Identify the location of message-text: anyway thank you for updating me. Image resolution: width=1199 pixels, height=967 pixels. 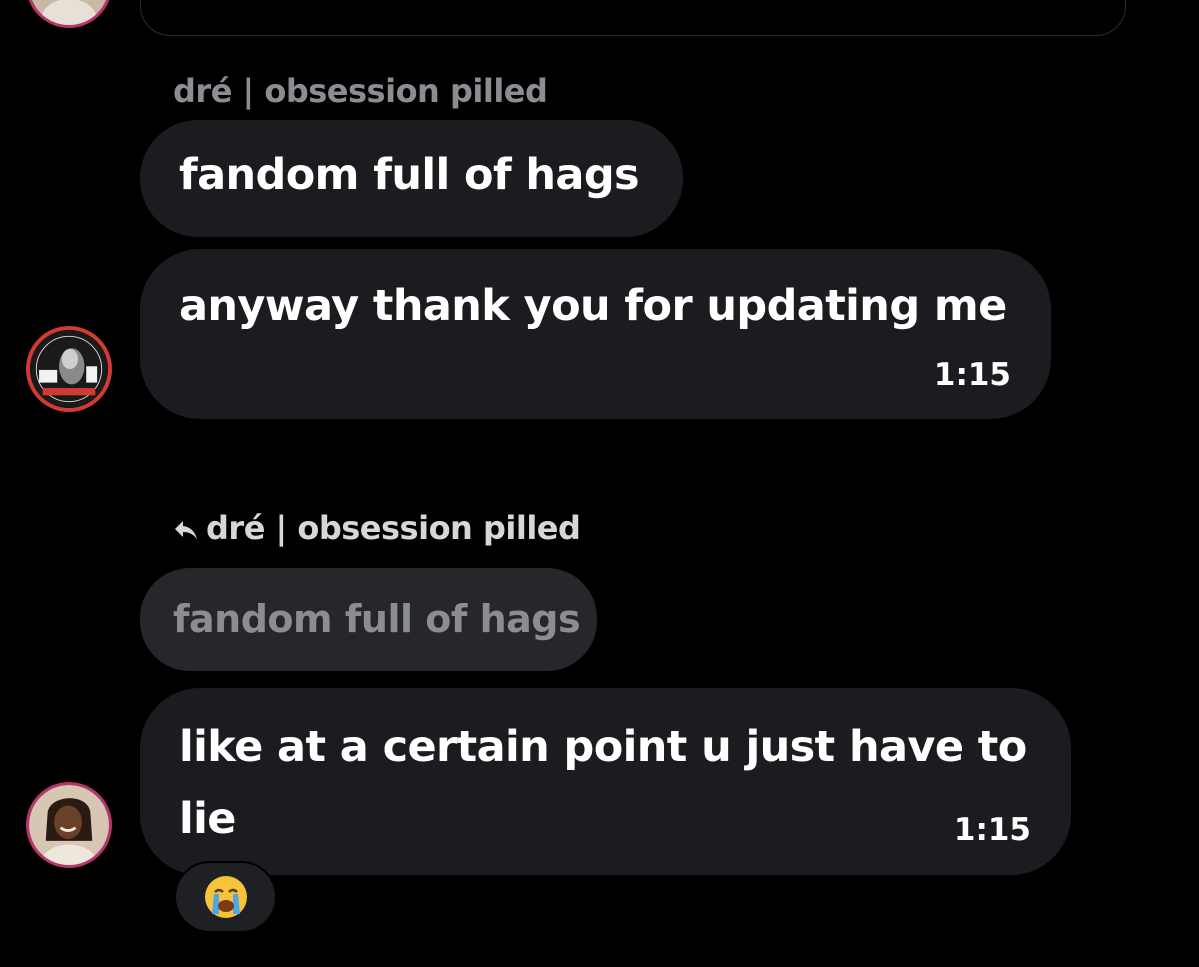
(593, 306).